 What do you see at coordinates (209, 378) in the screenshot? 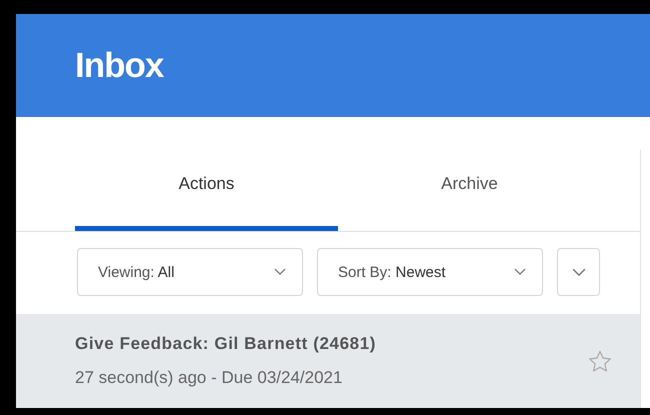
I see `item-meta: 27 second(s) ago - Due 03/24/2021` at bounding box center [209, 378].